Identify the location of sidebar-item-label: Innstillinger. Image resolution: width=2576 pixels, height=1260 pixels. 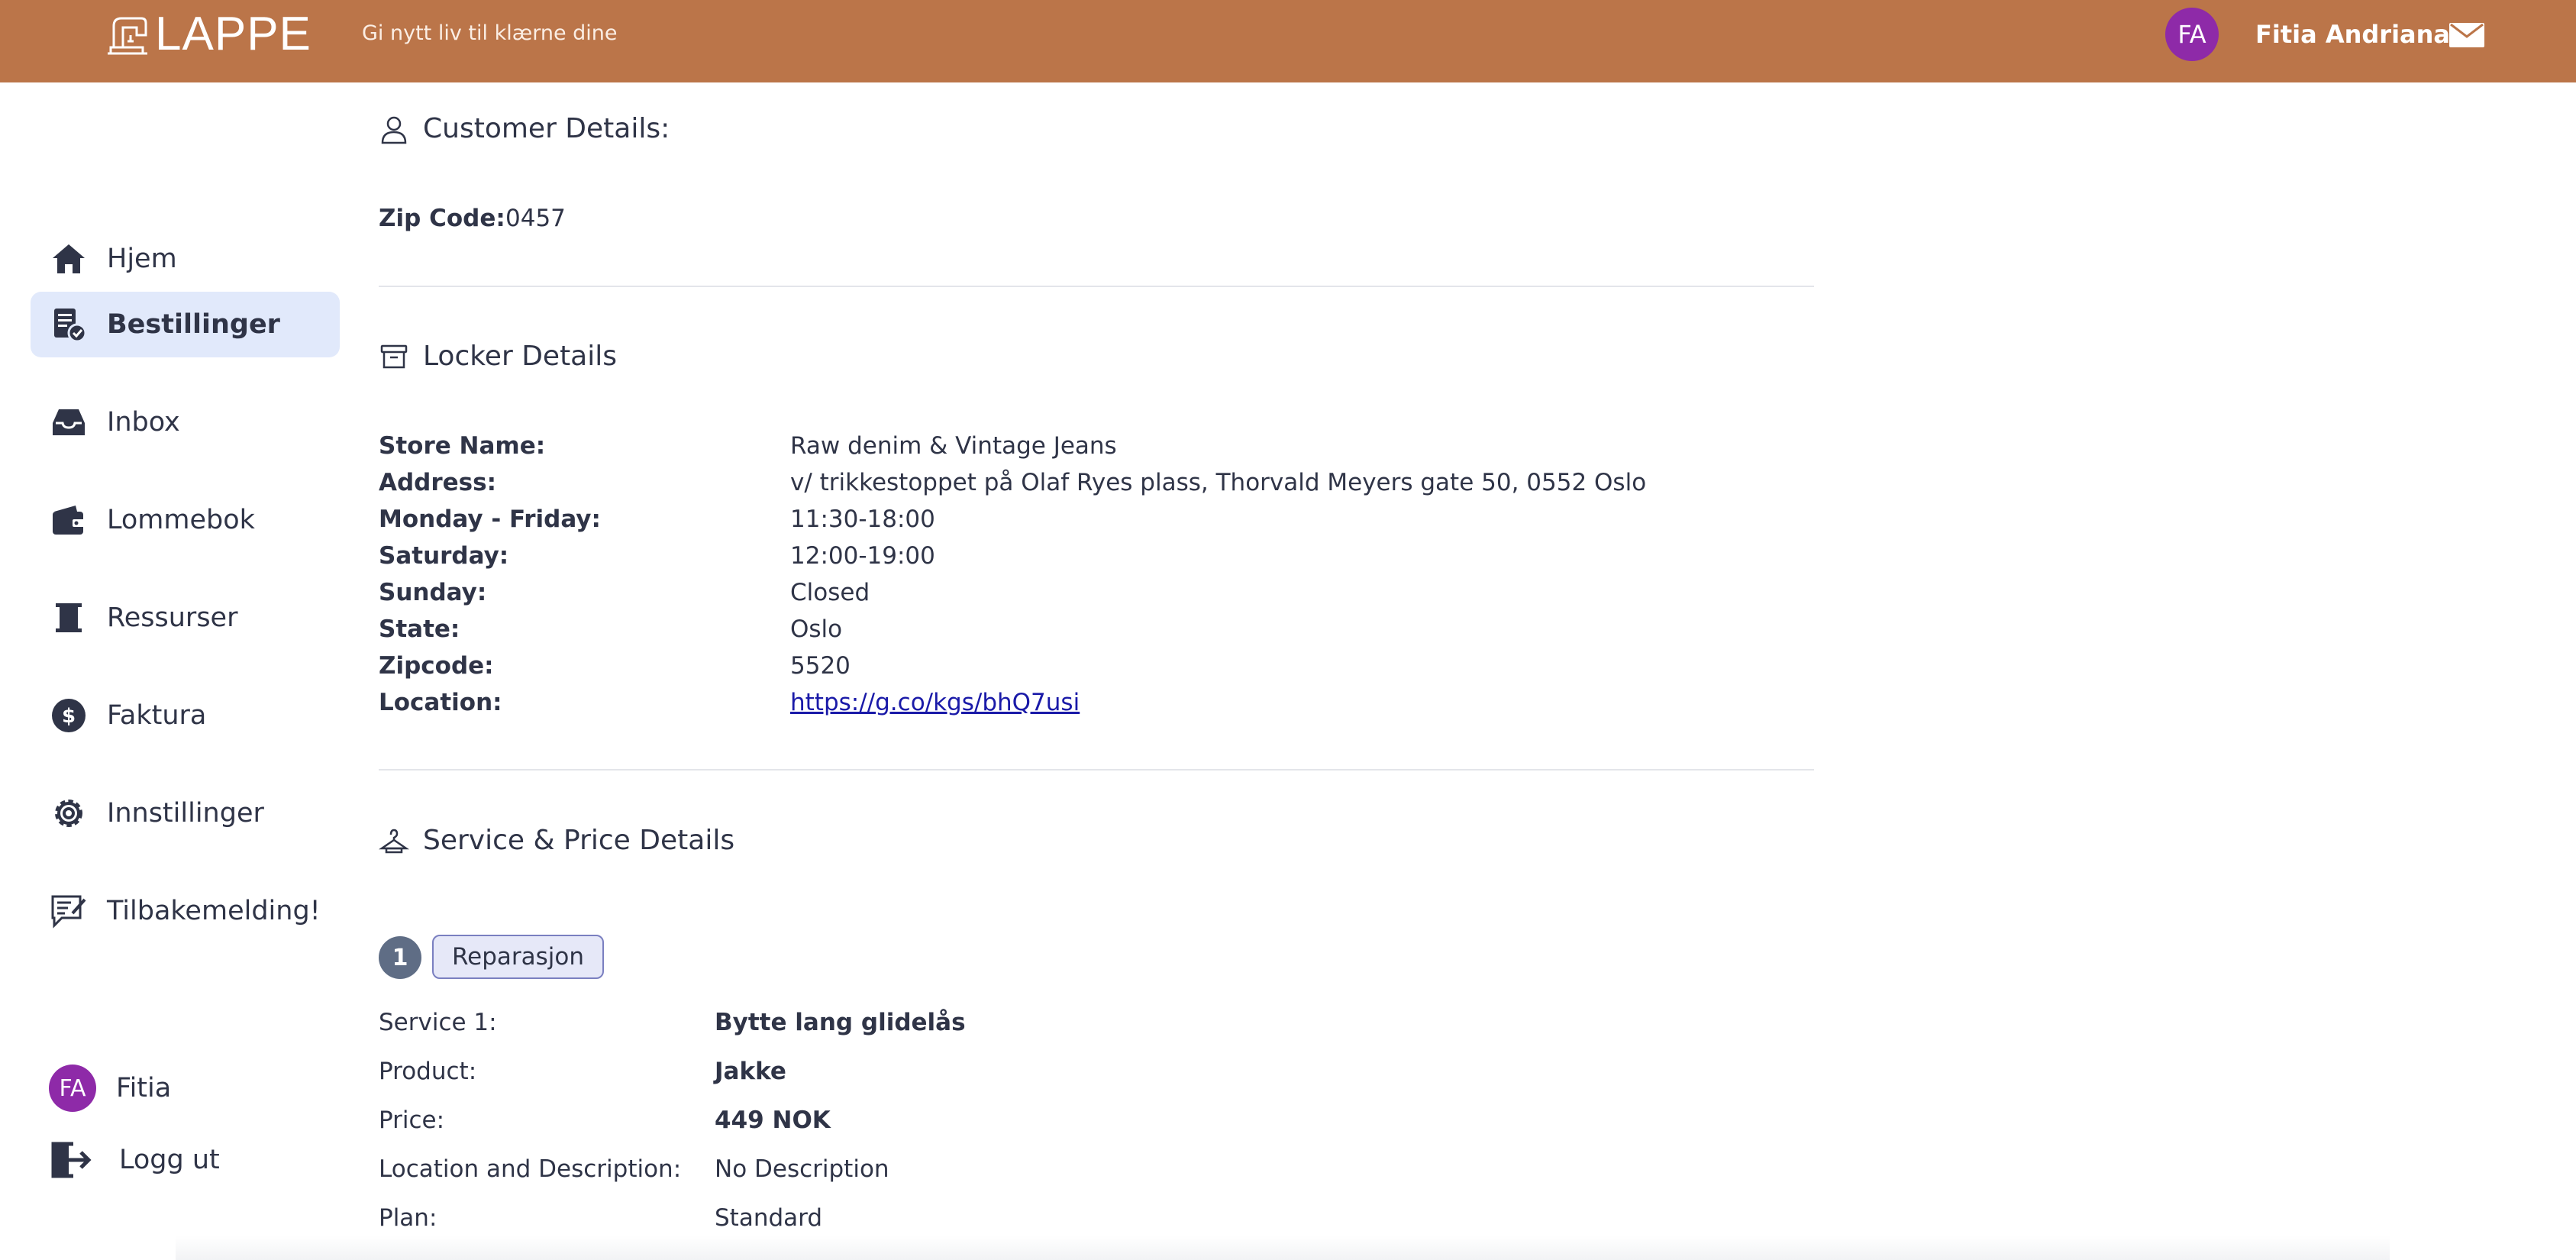
(185, 813).